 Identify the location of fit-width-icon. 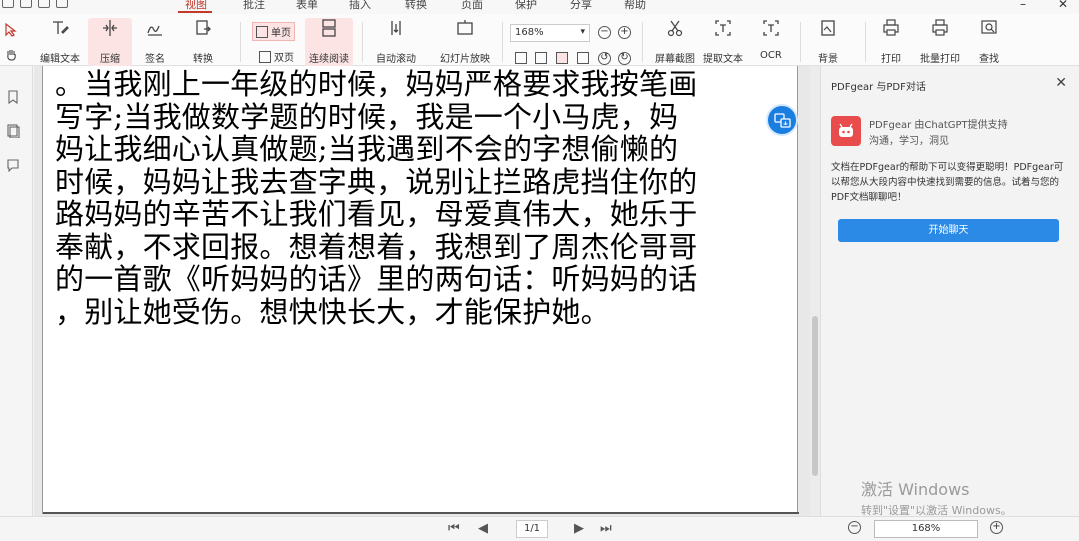
(541, 58).